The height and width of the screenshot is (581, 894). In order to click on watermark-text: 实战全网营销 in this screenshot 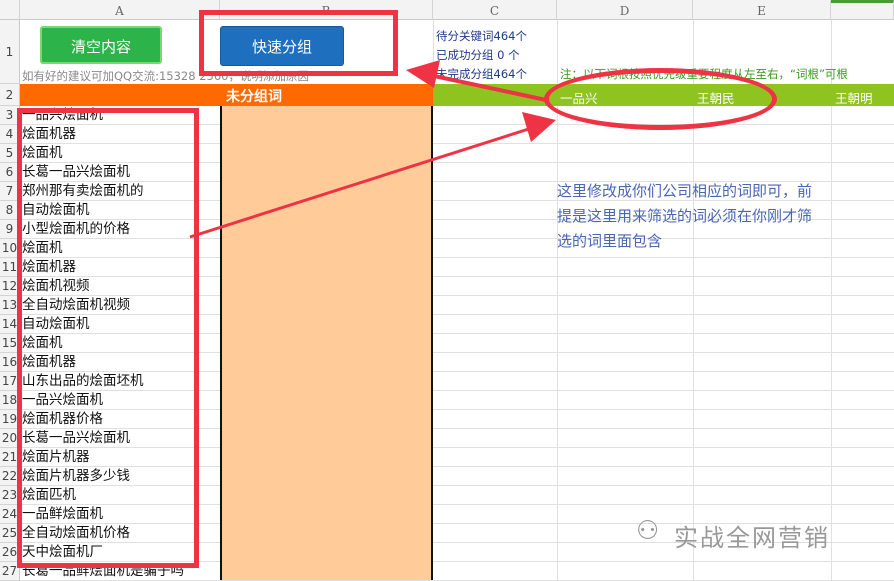, I will do `click(752, 538)`.